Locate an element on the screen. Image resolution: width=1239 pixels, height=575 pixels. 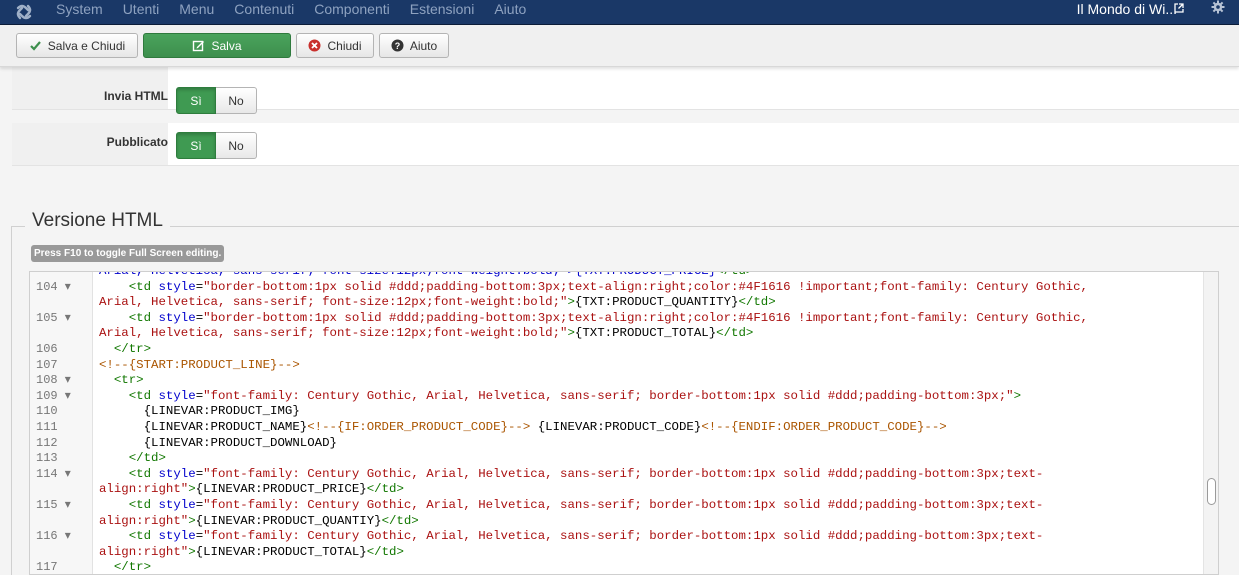
menu-item-menus: Menu is located at coordinates (196, 12).